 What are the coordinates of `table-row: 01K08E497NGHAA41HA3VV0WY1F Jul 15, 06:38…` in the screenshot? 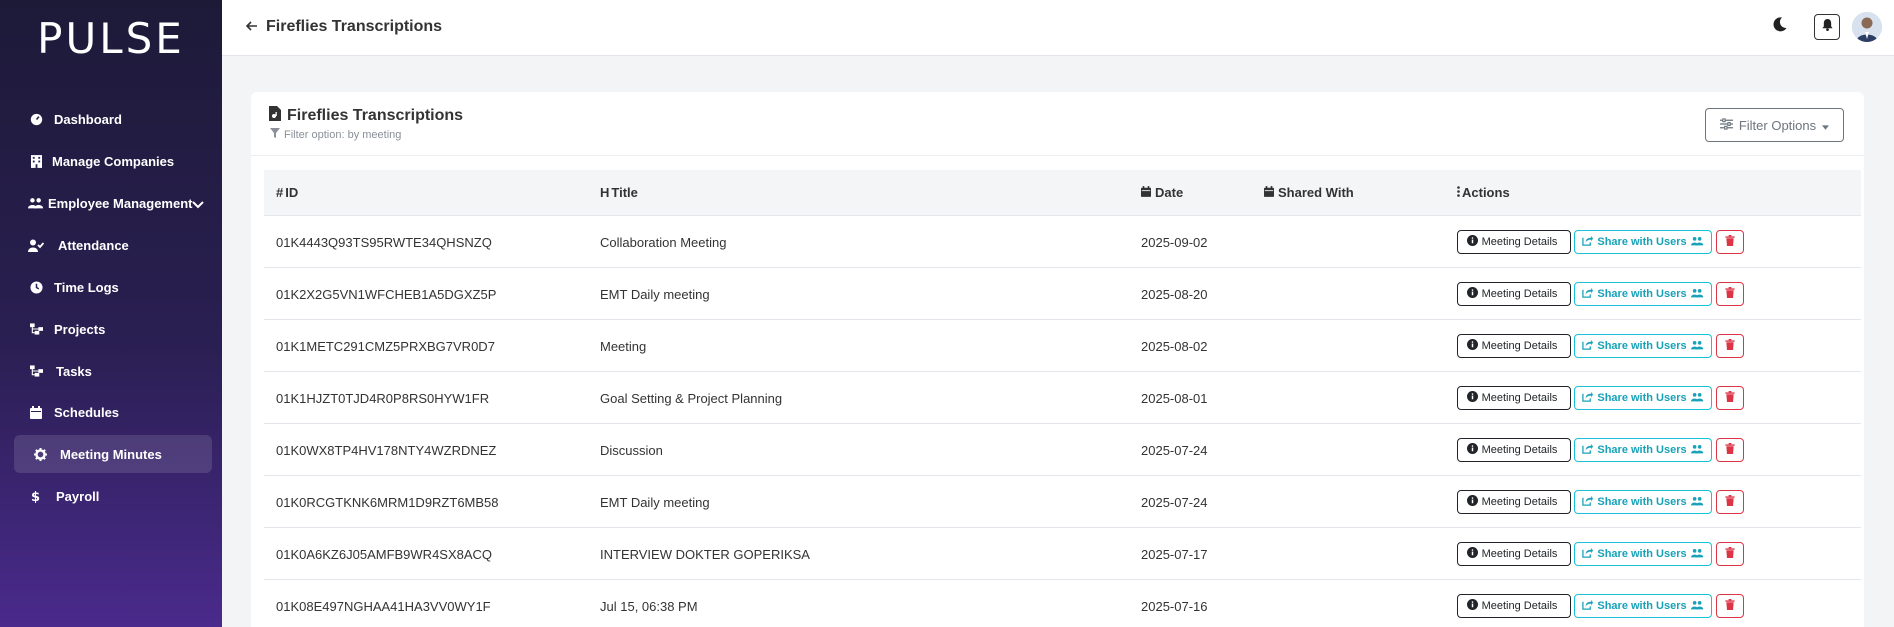 It's located at (1062, 603).